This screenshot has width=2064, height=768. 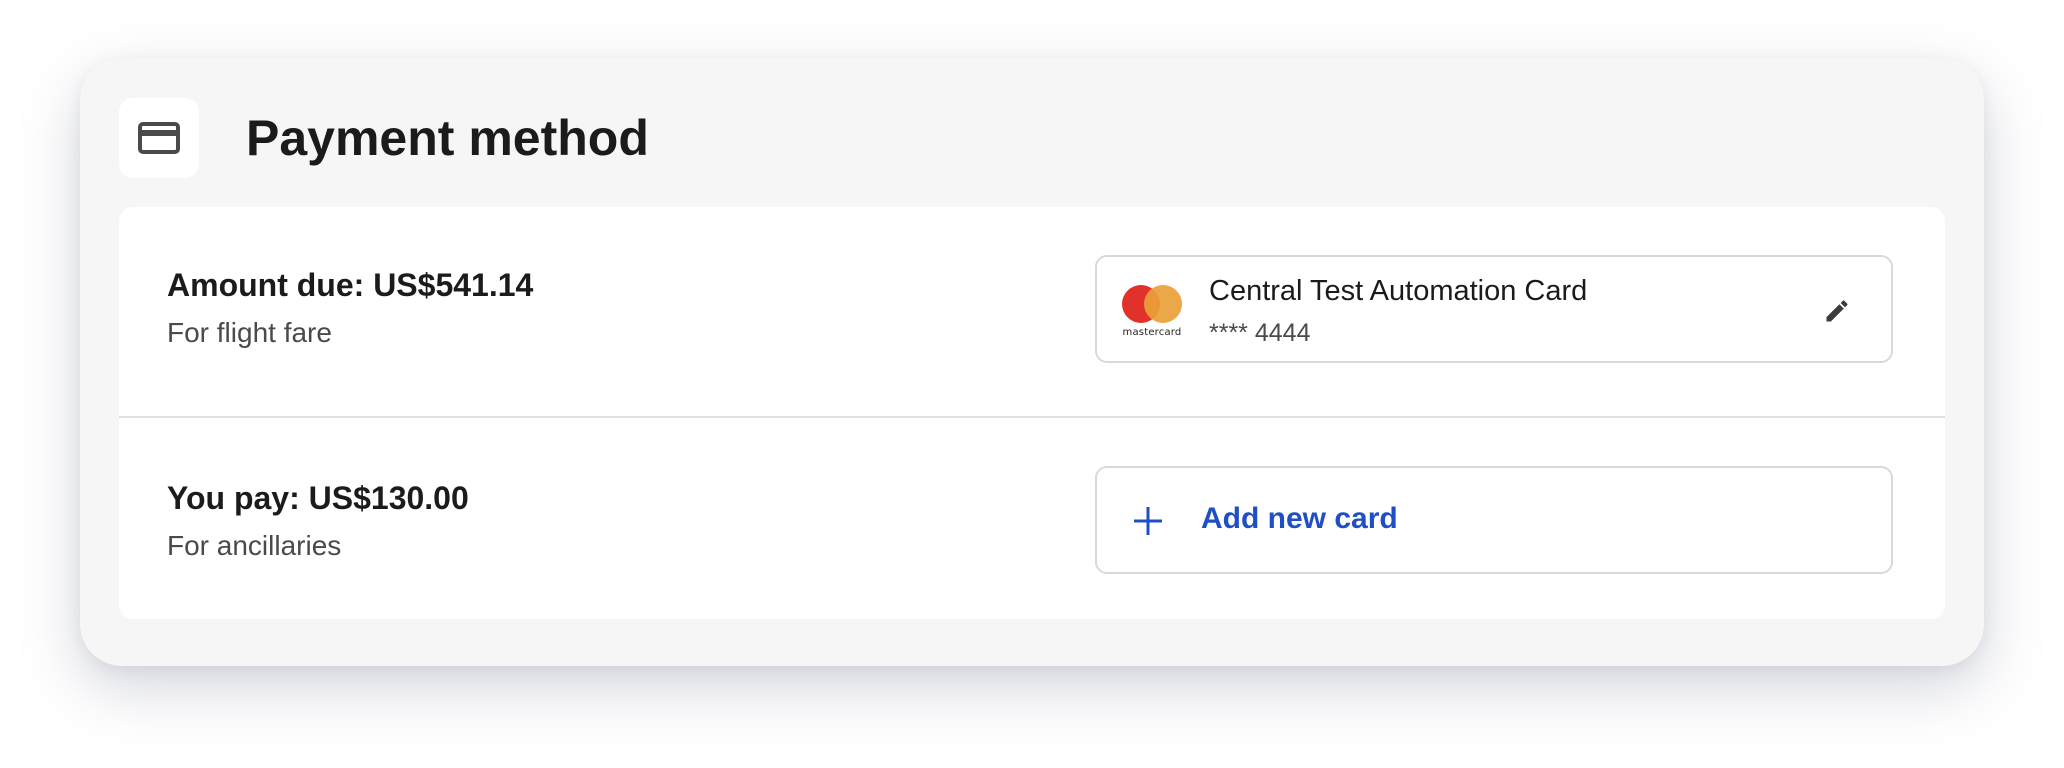 What do you see at coordinates (1299, 518) in the screenshot?
I see `add-new-card-label: Add new card` at bounding box center [1299, 518].